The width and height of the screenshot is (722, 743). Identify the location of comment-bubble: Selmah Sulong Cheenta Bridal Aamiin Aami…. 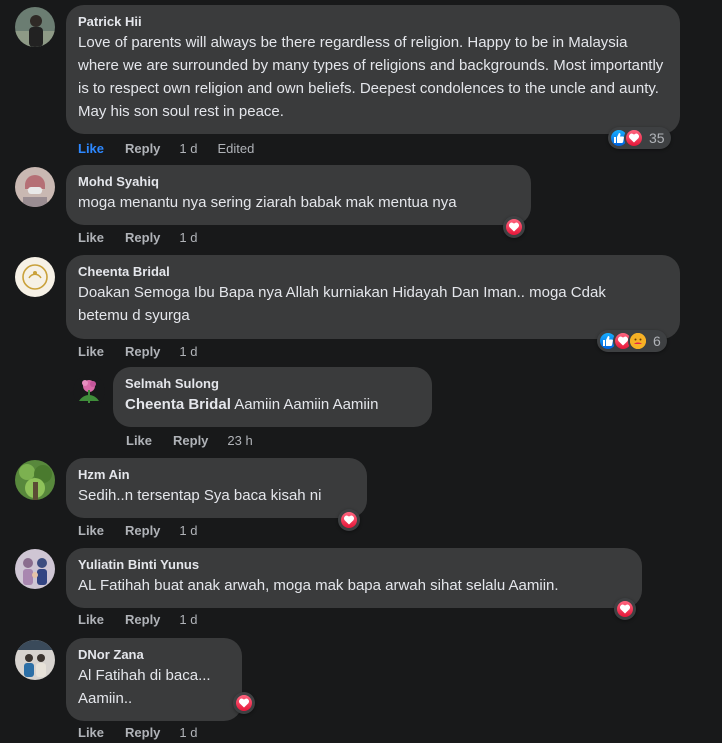
(272, 397).